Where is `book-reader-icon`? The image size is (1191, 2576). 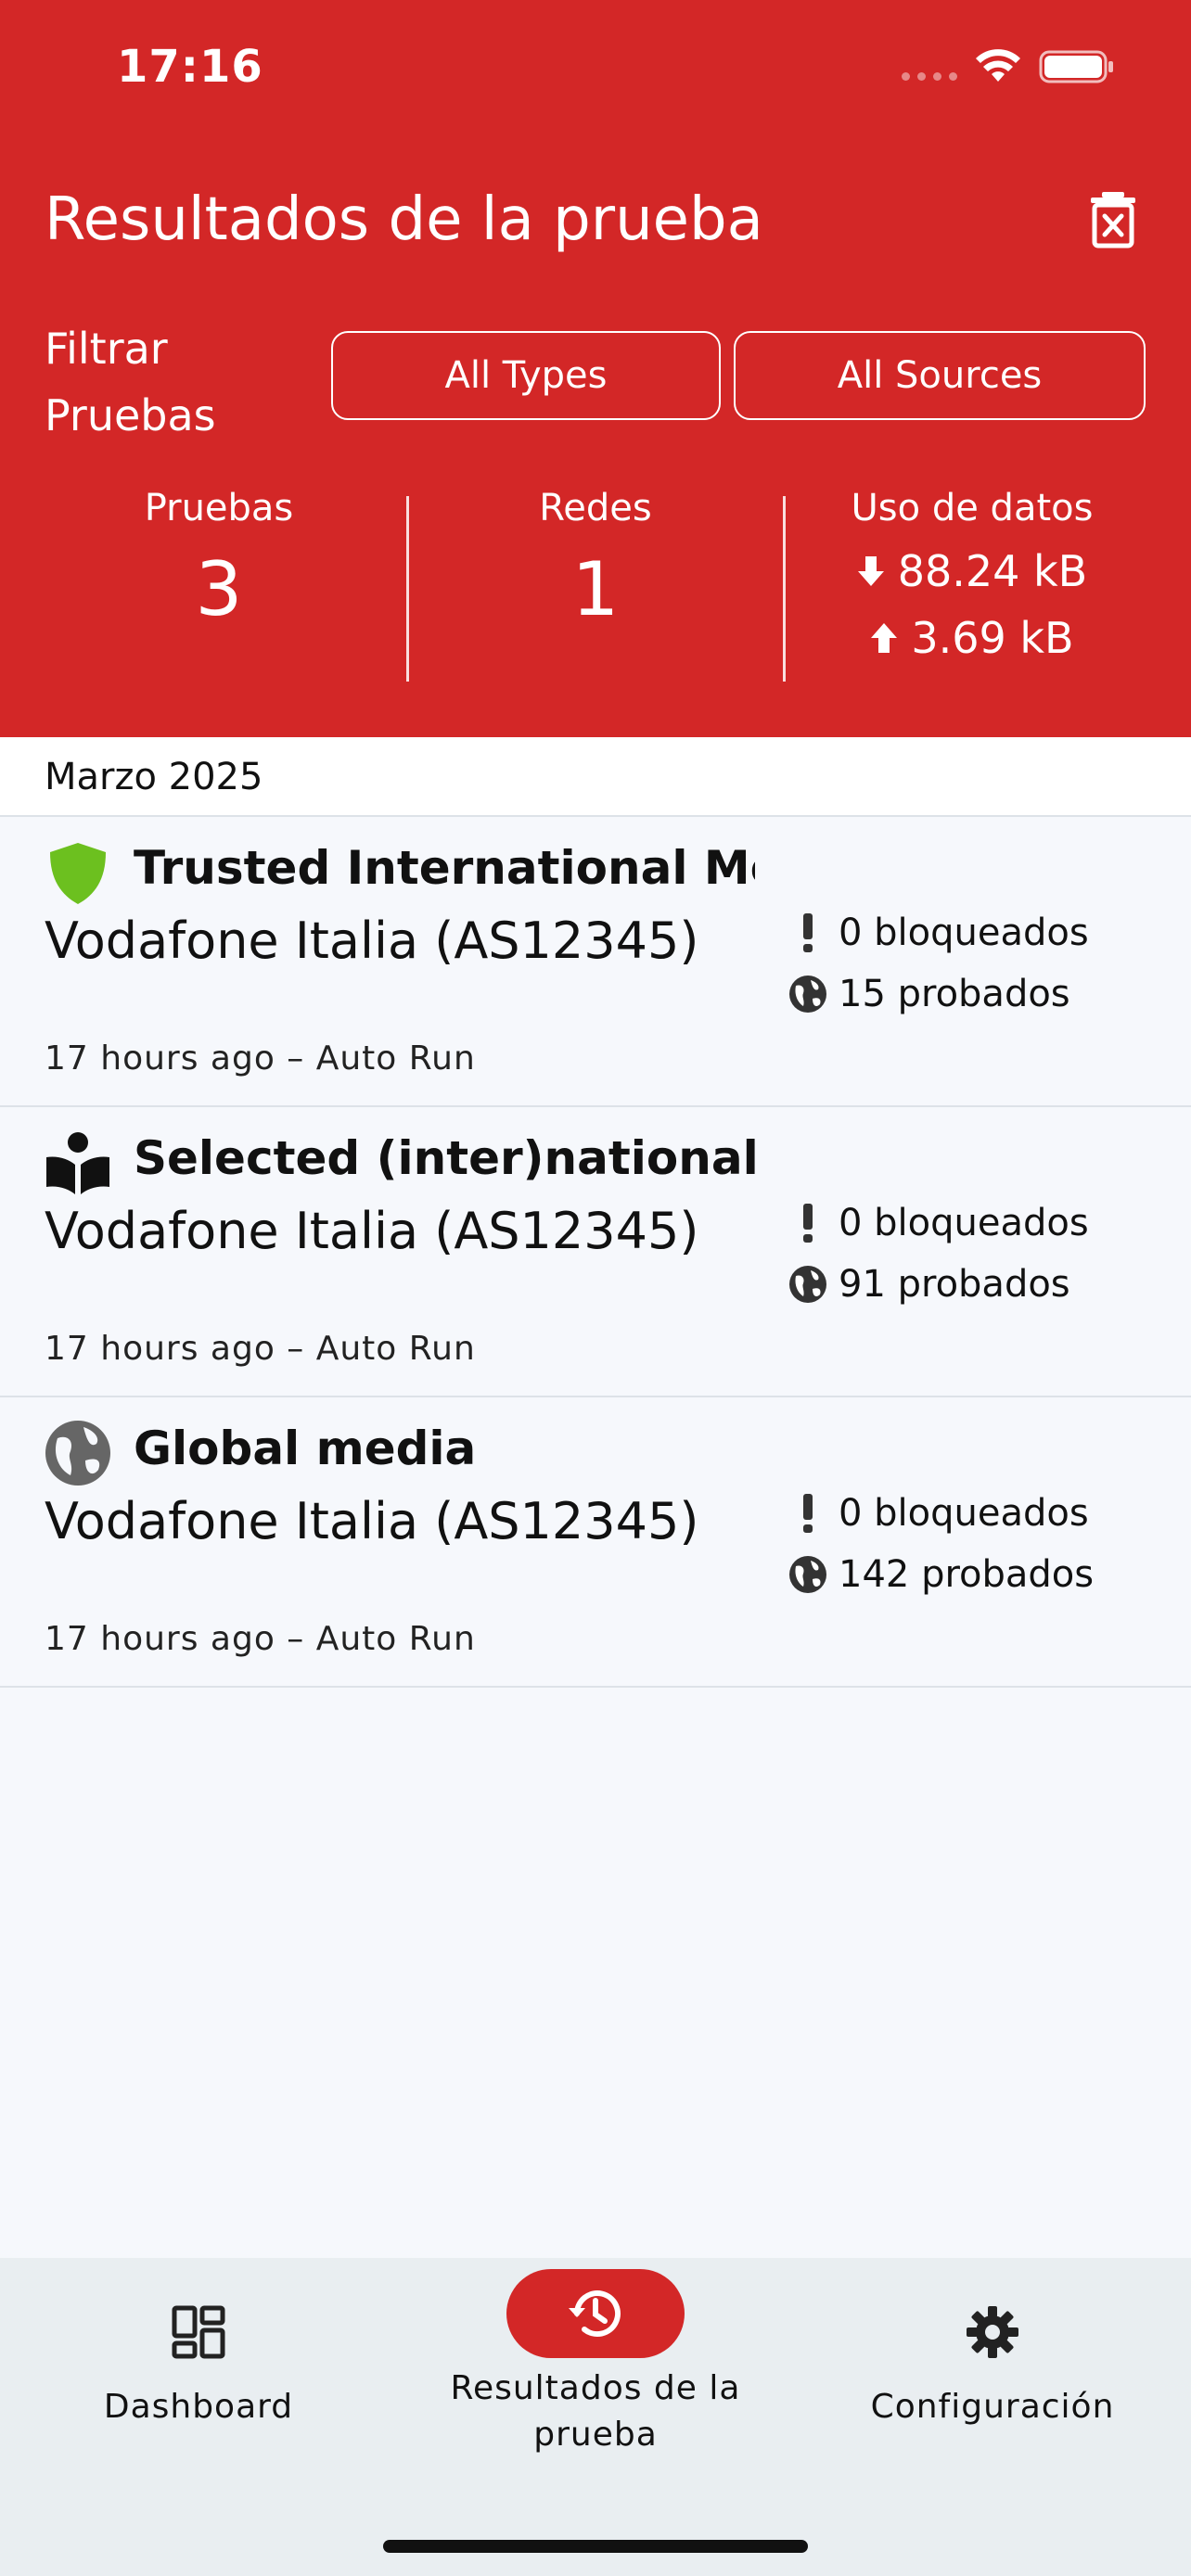 book-reader-icon is located at coordinates (77, 1163).